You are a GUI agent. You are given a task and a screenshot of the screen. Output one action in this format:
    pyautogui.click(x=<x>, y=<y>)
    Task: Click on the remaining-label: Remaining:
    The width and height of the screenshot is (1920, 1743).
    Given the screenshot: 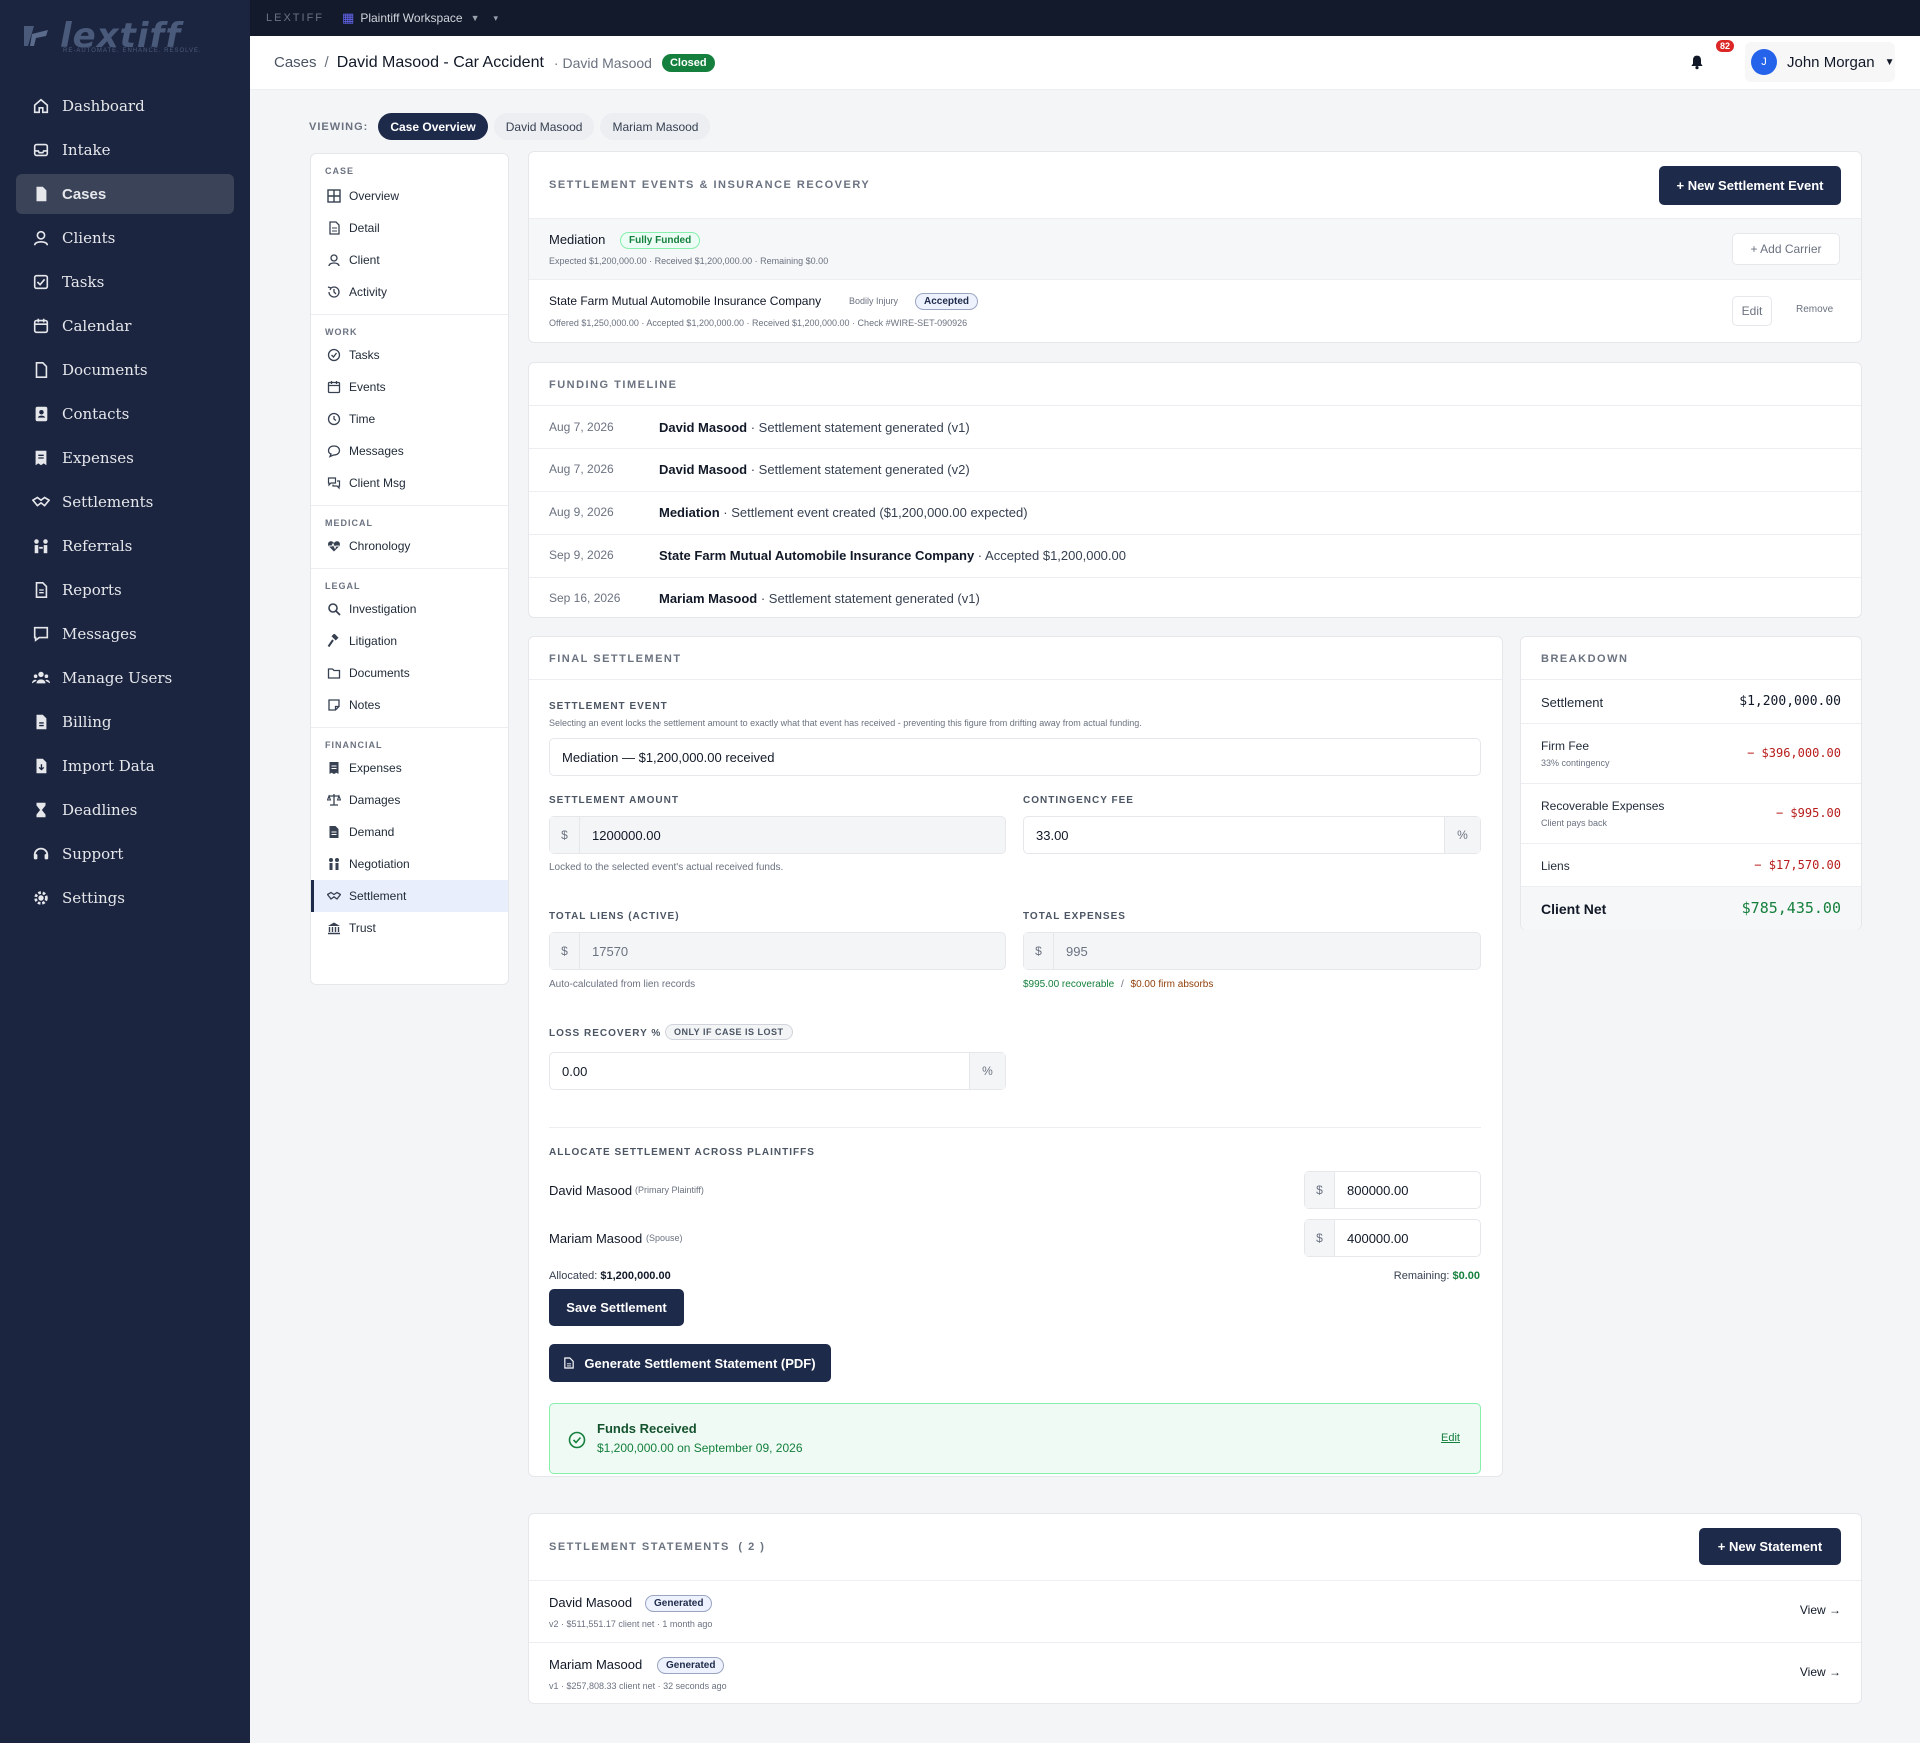 What is the action you would take?
    pyautogui.click(x=1421, y=1276)
    